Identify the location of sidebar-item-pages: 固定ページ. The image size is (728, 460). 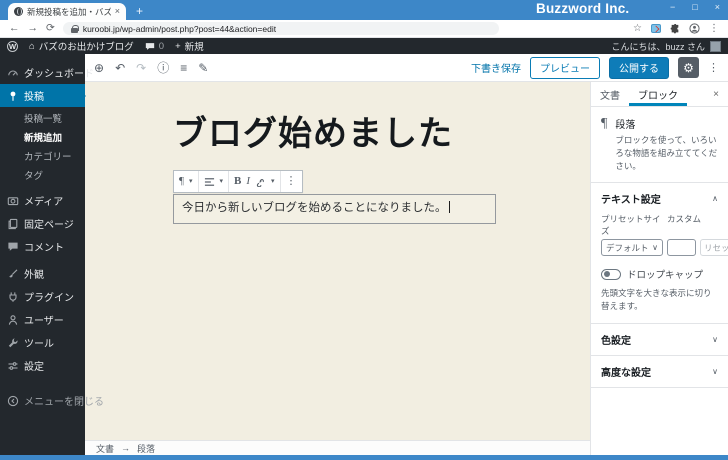
(42, 223).